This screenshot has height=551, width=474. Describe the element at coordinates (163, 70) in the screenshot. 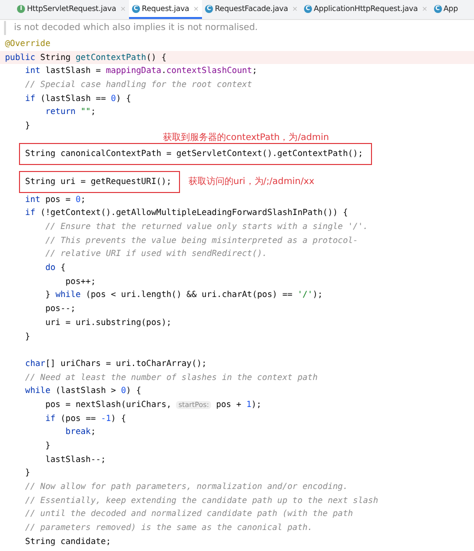

I see `code-text: .` at that location.